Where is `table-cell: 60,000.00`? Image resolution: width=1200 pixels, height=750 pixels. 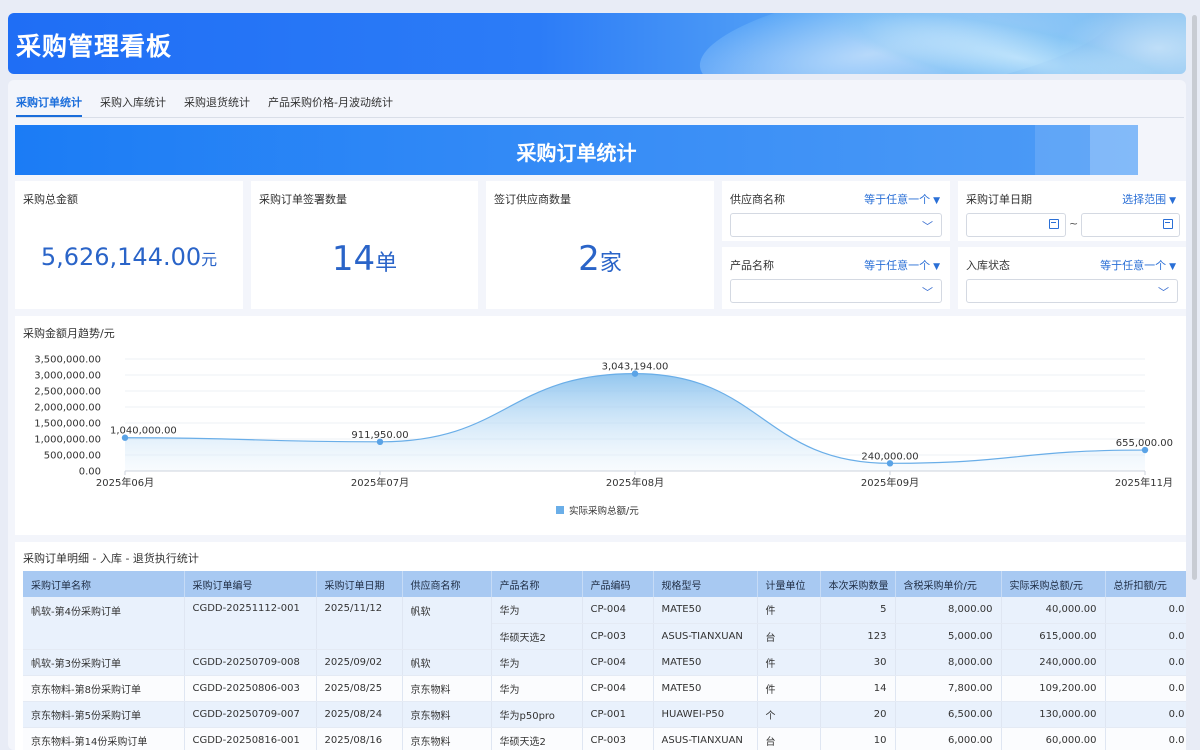
table-cell: 60,000.00 is located at coordinates (1053, 738).